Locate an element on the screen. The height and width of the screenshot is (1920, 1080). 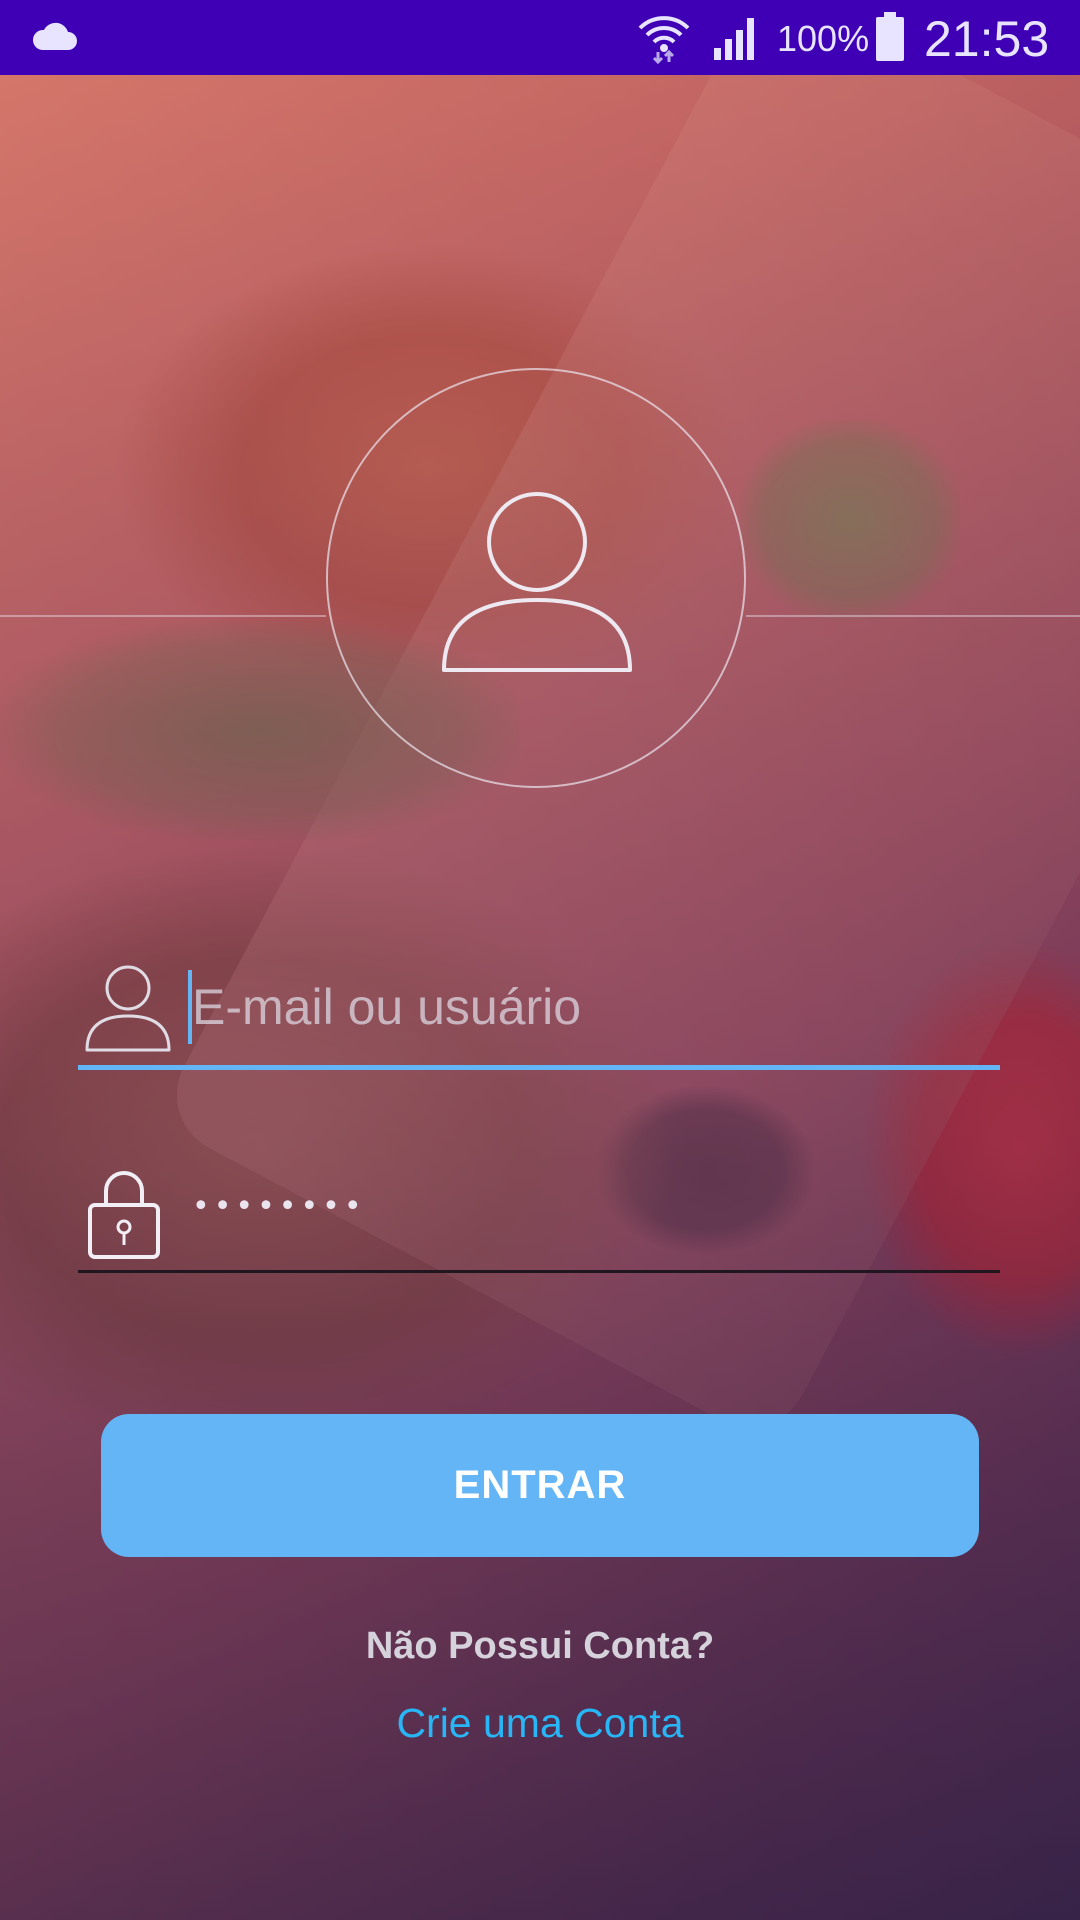
status-bar: 100% 21:53 is located at coordinates (540, 37).